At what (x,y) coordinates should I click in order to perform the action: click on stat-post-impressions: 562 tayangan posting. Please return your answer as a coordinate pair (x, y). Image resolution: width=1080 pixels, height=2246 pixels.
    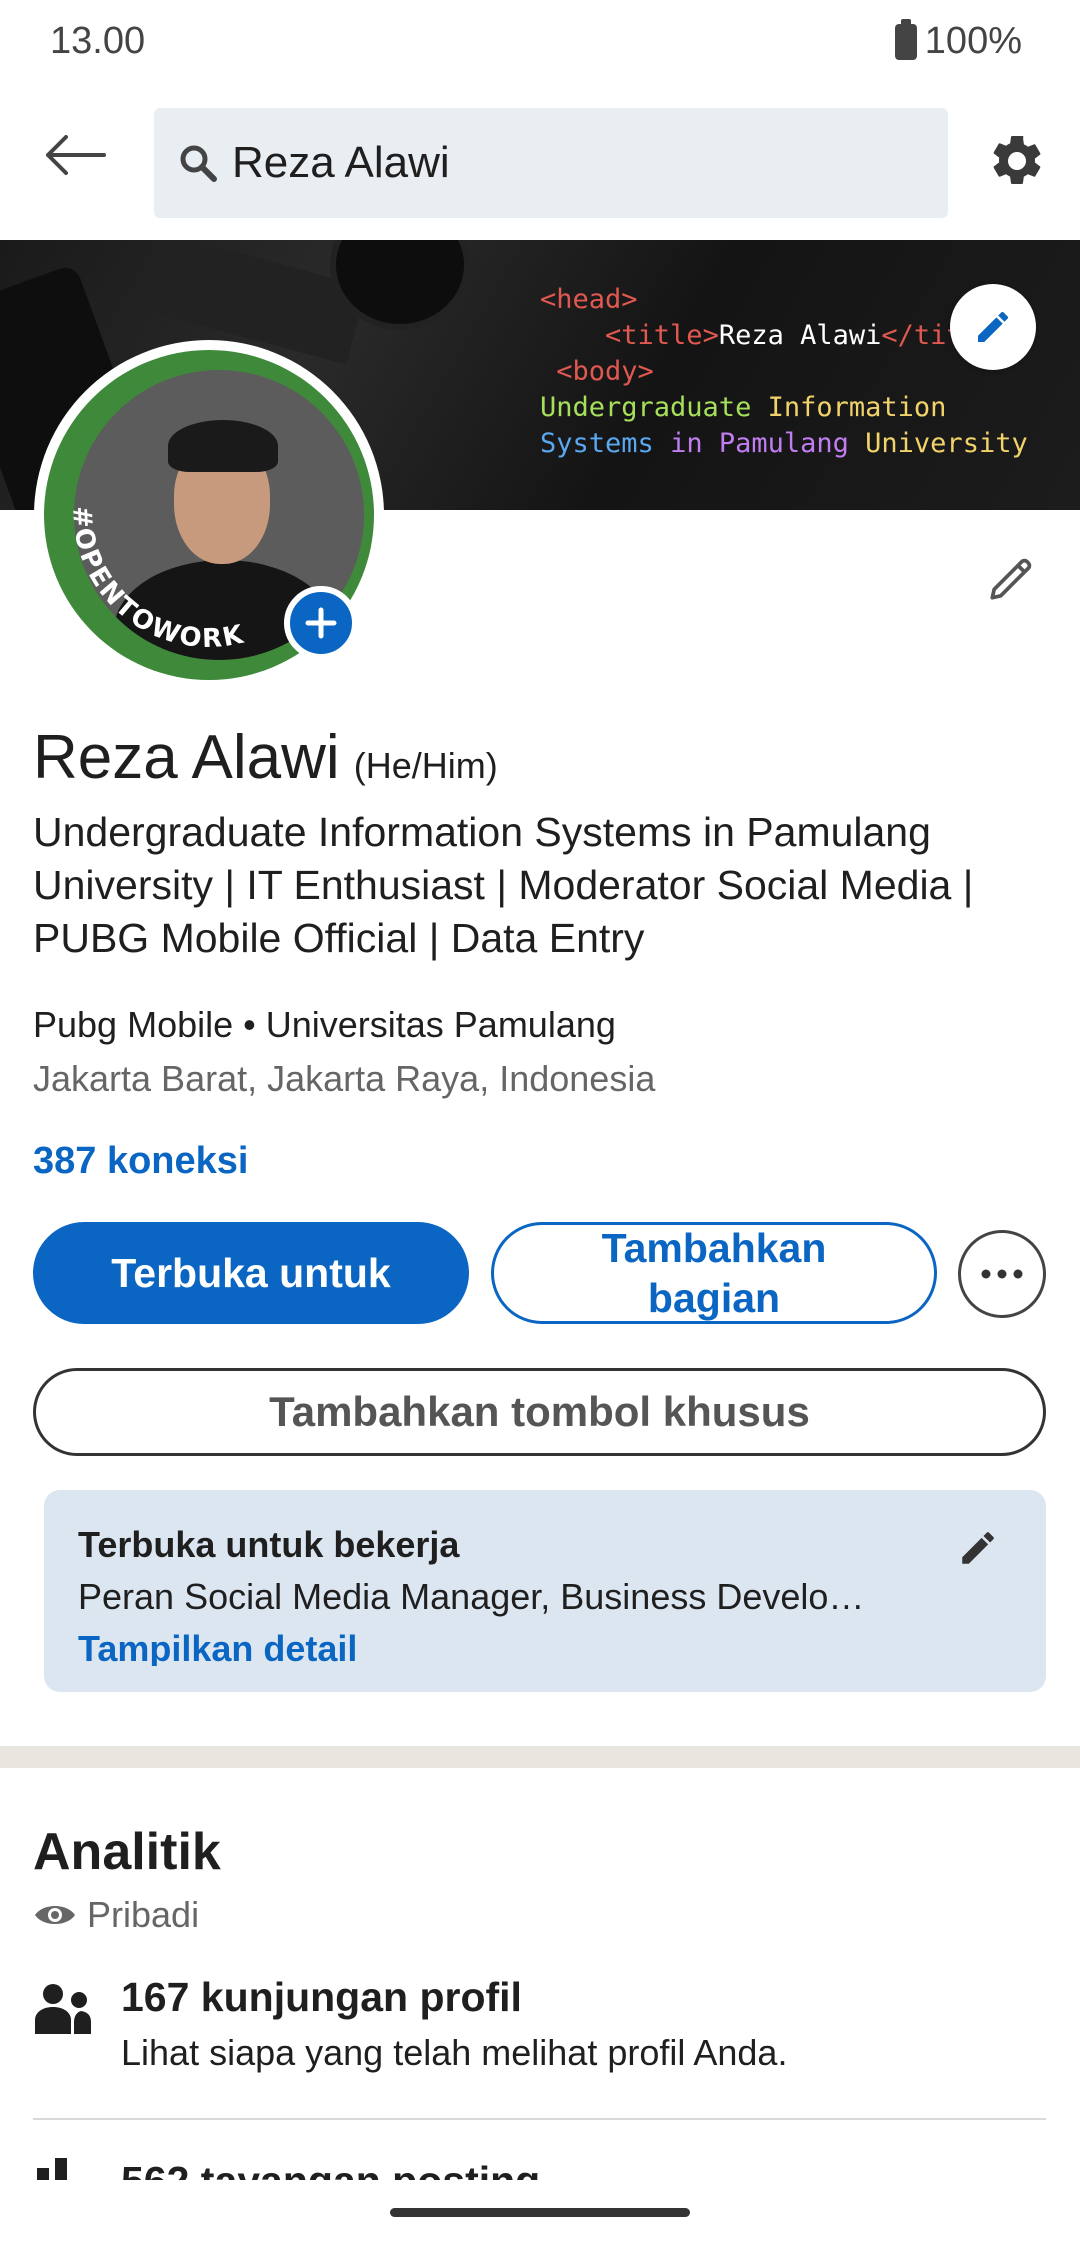
    Looking at the image, I should click on (539, 2169).